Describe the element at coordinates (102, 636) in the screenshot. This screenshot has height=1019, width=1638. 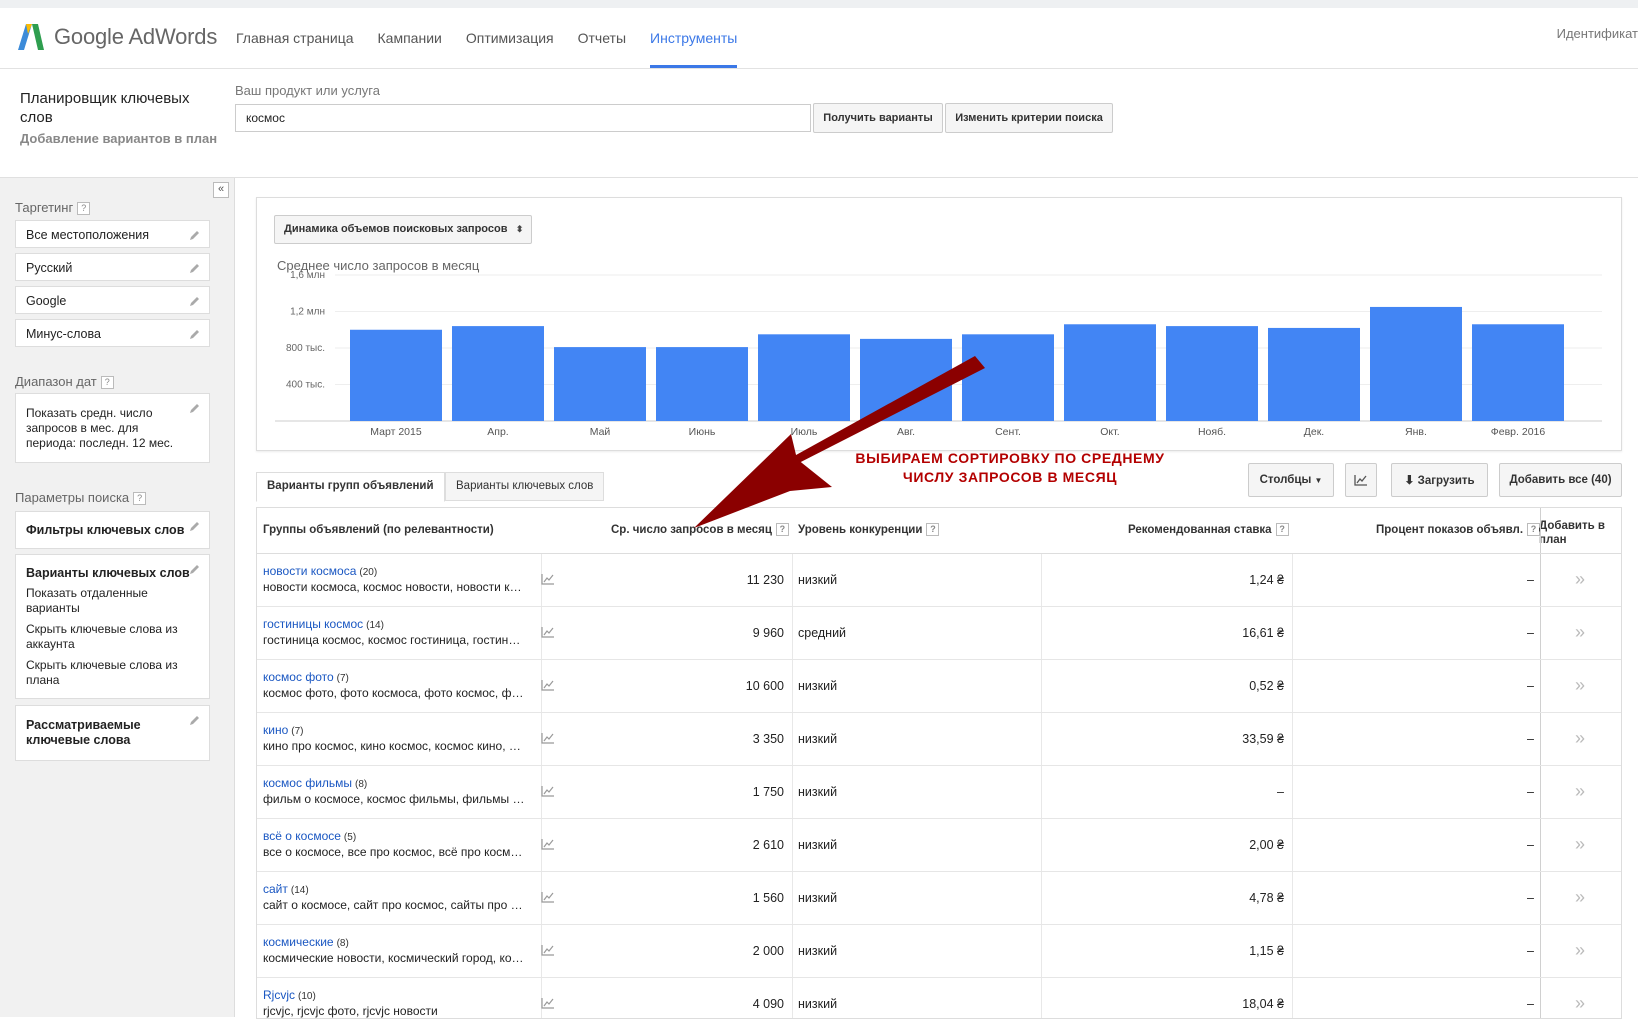
I see `keyword-option-item: Скрыть ключевые слова из аккаунта` at that location.